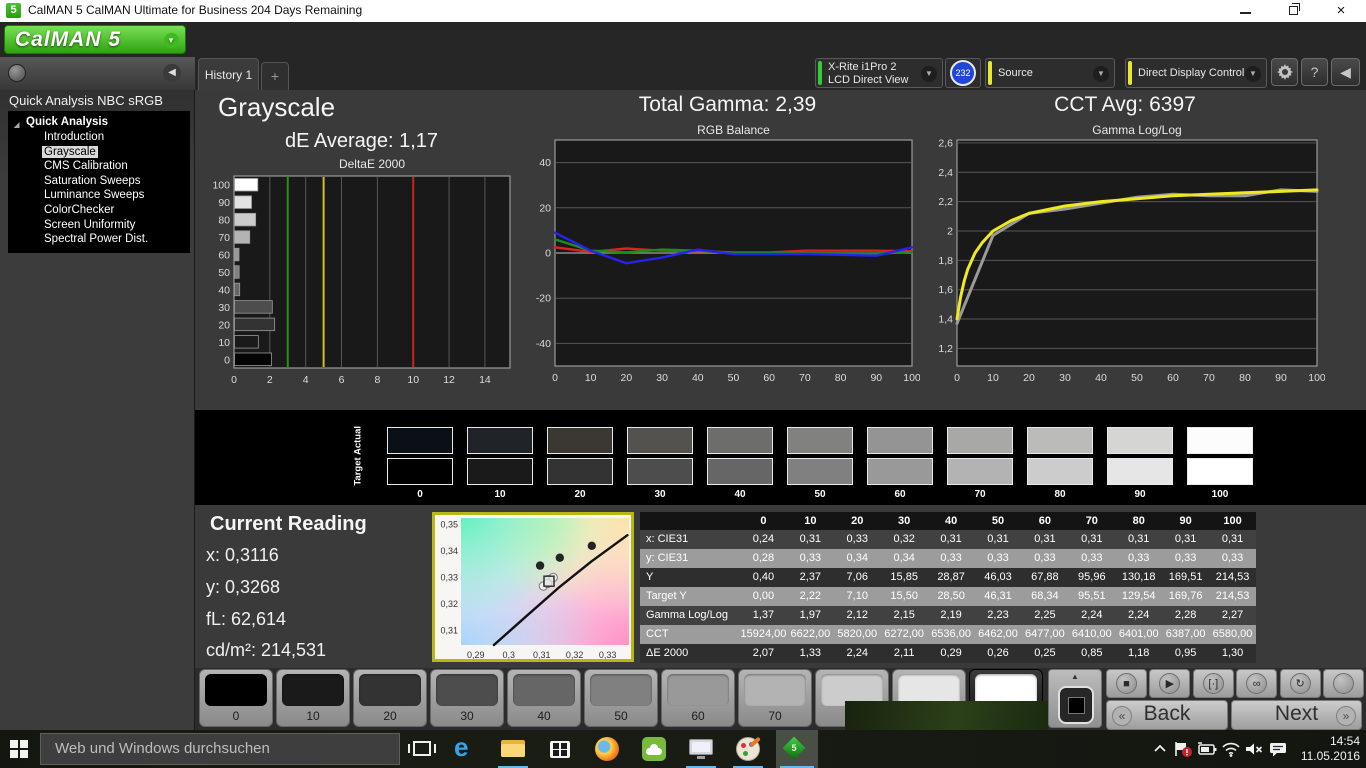  Describe the element at coordinates (879, 73) in the screenshot. I see `meter-dropdown: X-Rite i1Pro 2 LCD Direct View ▼` at that location.